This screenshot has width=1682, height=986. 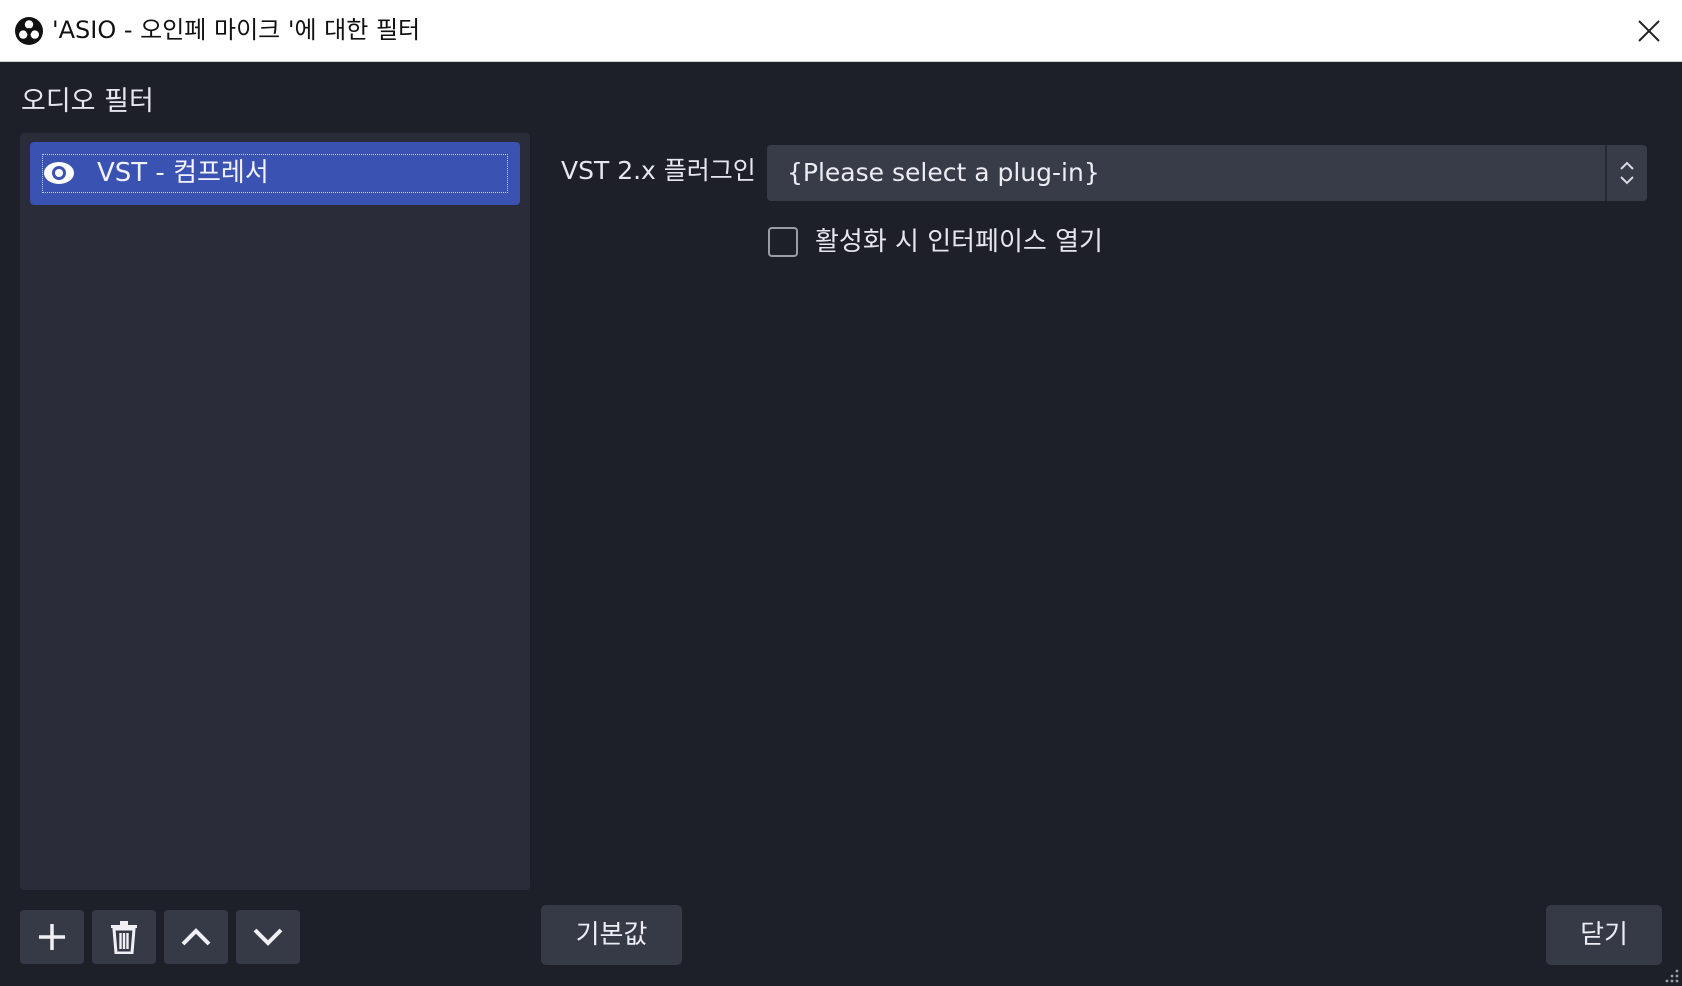 I want to click on chevron-down-icon, so click(x=268, y=937).